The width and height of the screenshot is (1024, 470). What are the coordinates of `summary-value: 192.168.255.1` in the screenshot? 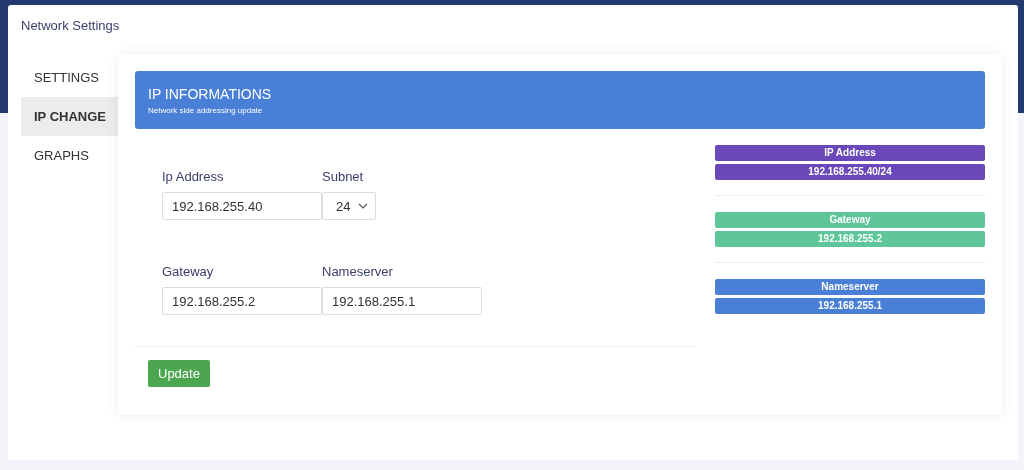 It's located at (850, 306).